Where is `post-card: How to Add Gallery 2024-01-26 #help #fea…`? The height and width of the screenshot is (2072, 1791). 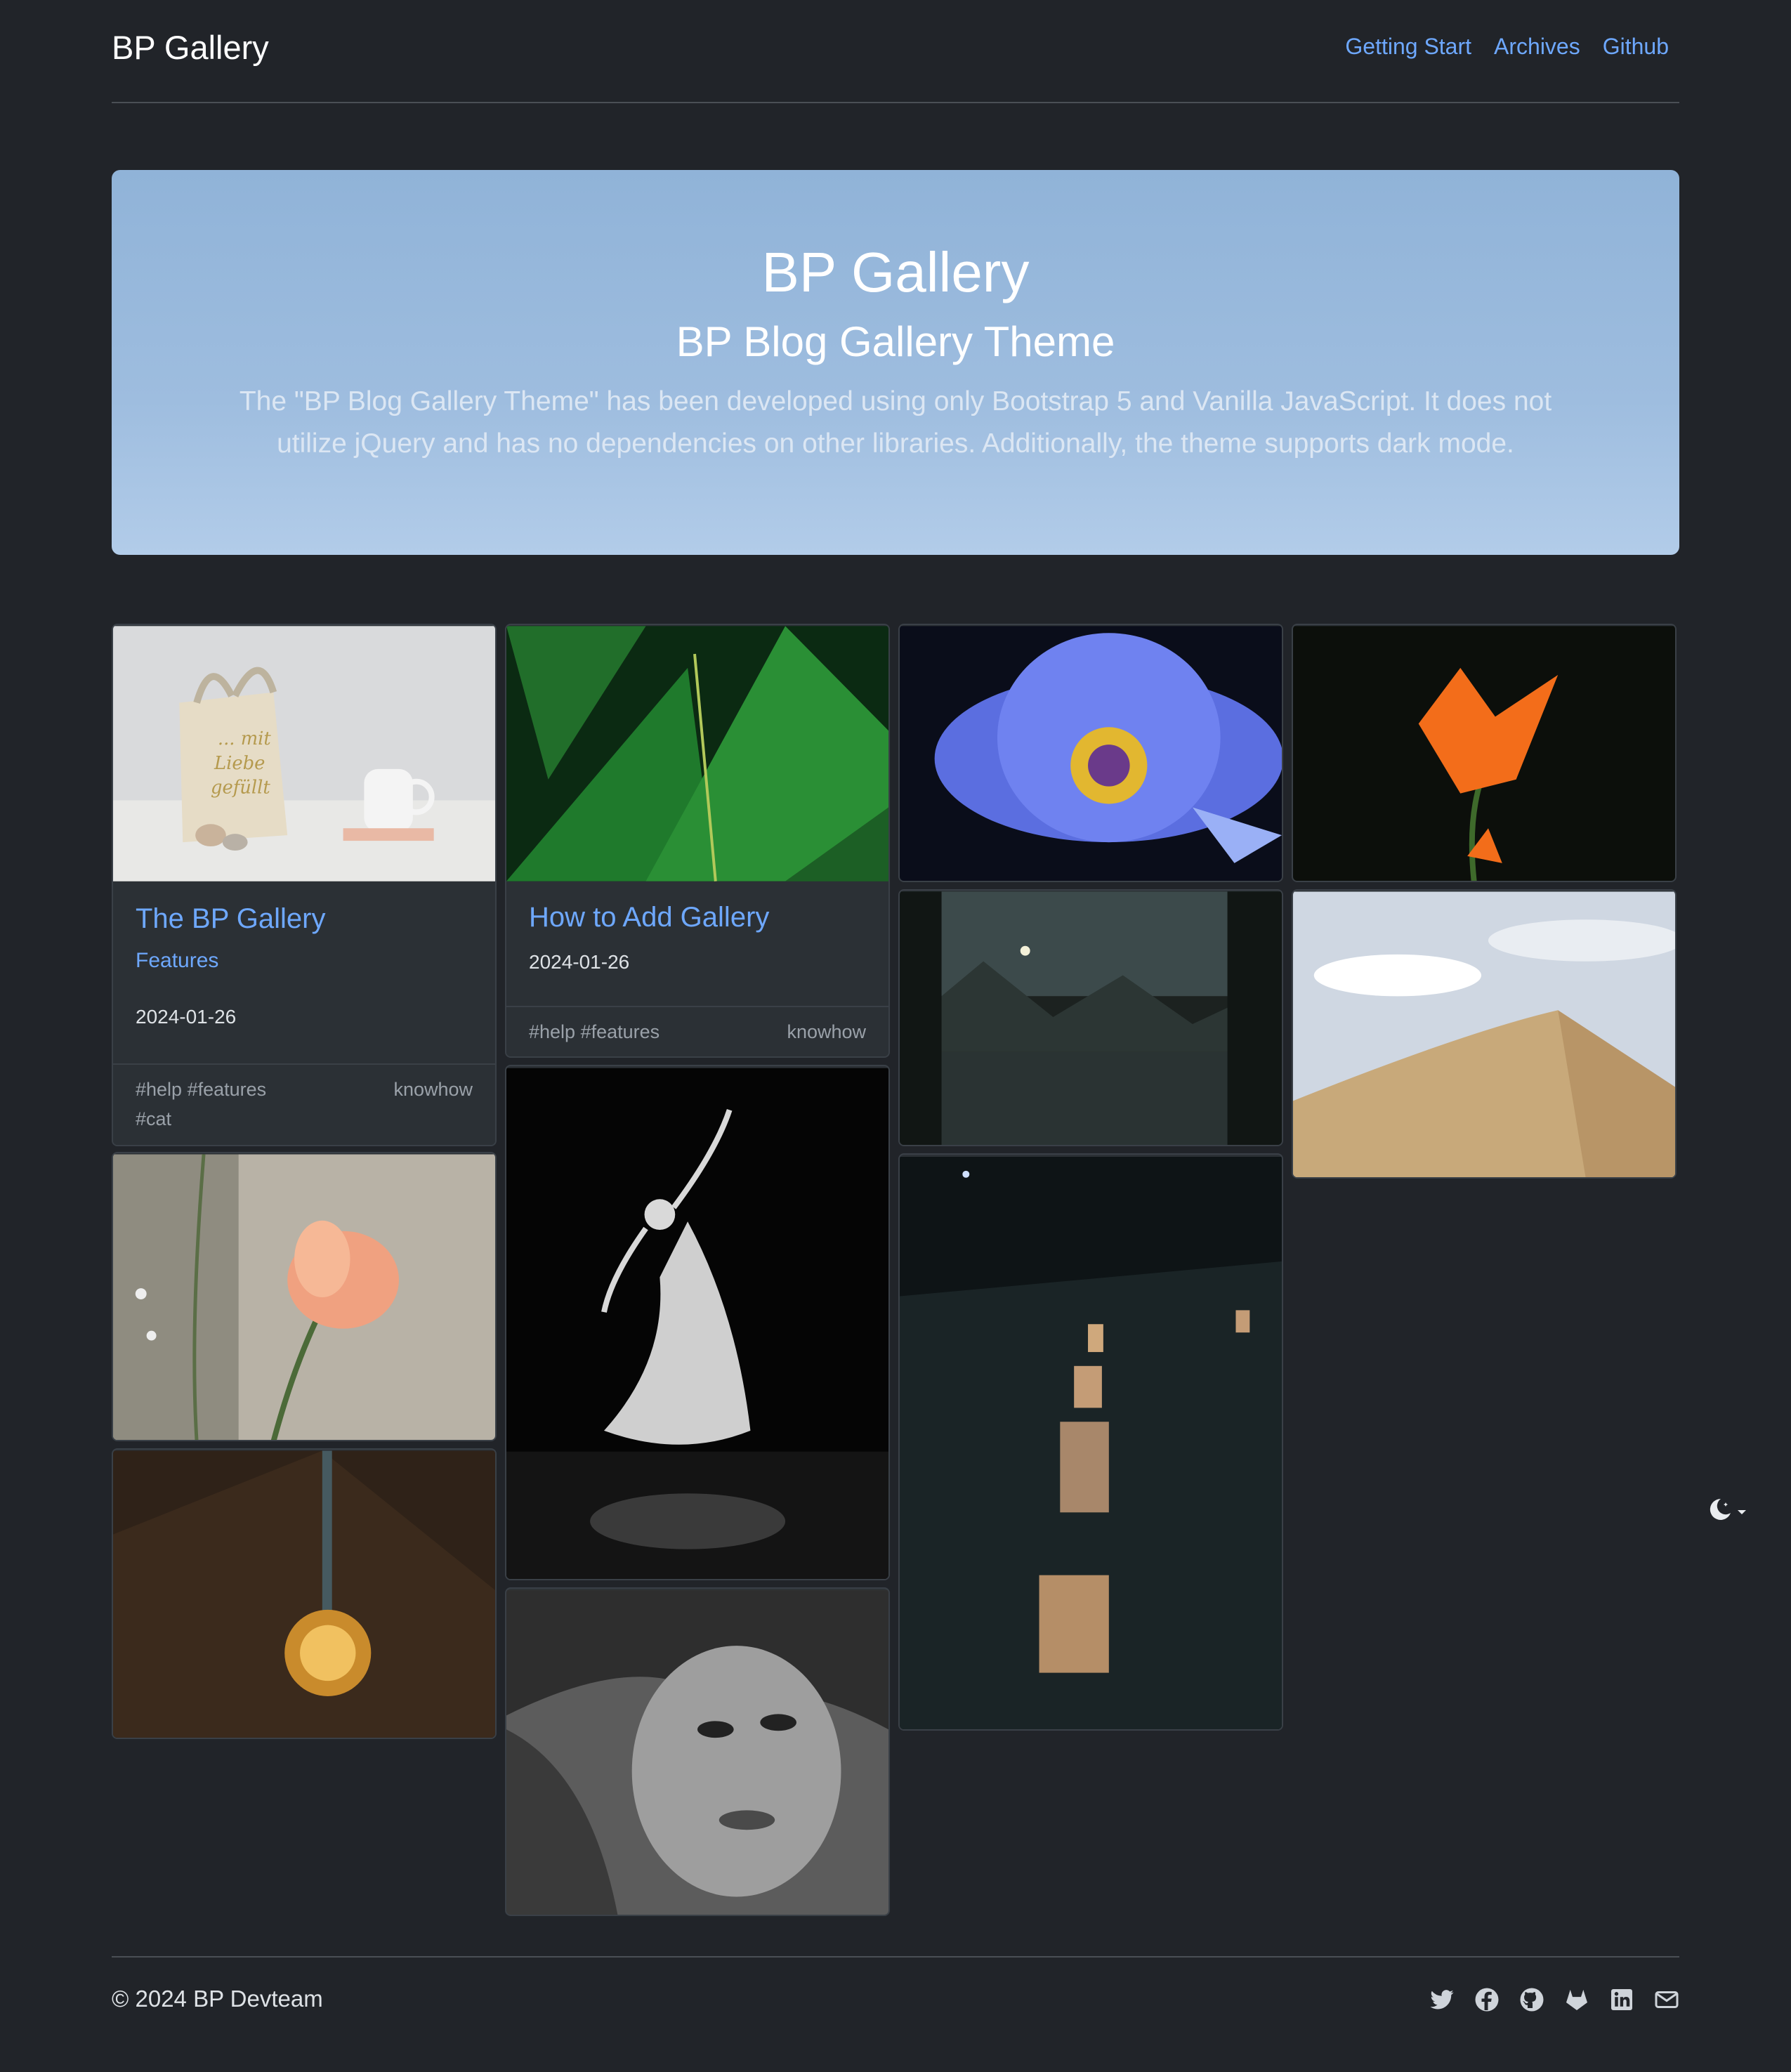
post-card: How to Add Gallery 2024-01-26 #help #fea… is located at coordinates (698, 841).